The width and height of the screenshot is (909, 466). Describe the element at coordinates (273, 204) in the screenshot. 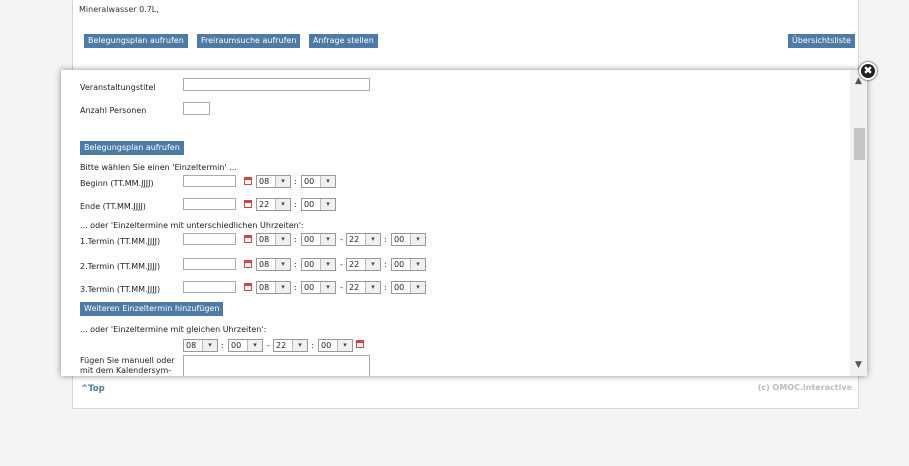

I see `end-hour-select: 22 ▾` at that location.